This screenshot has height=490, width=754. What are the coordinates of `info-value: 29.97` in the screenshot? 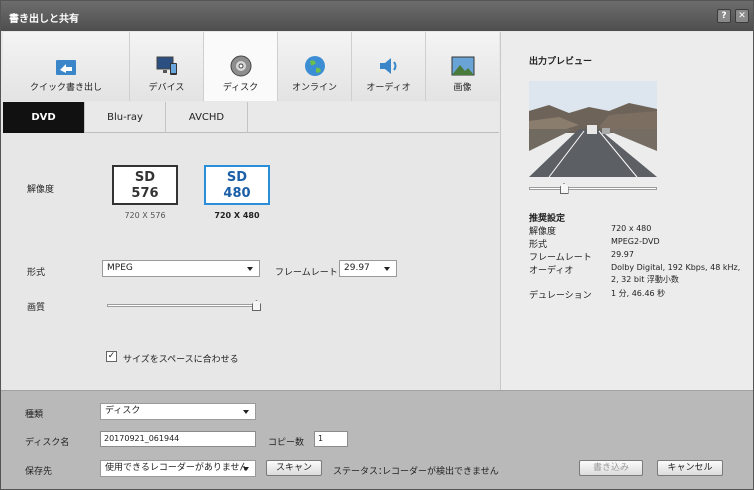 It's located at (622, 254).